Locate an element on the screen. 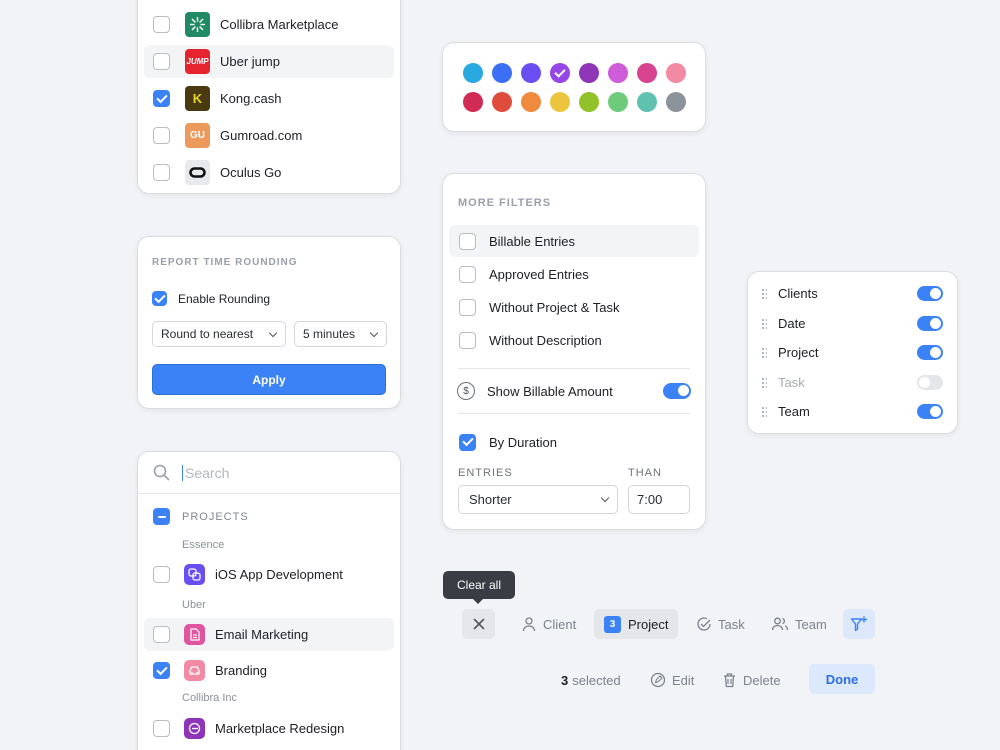 Image resolution: width=1000 pixels, height=750 pixels. filter-billable-row: Billable Entries is located at coordinates (574, 241).